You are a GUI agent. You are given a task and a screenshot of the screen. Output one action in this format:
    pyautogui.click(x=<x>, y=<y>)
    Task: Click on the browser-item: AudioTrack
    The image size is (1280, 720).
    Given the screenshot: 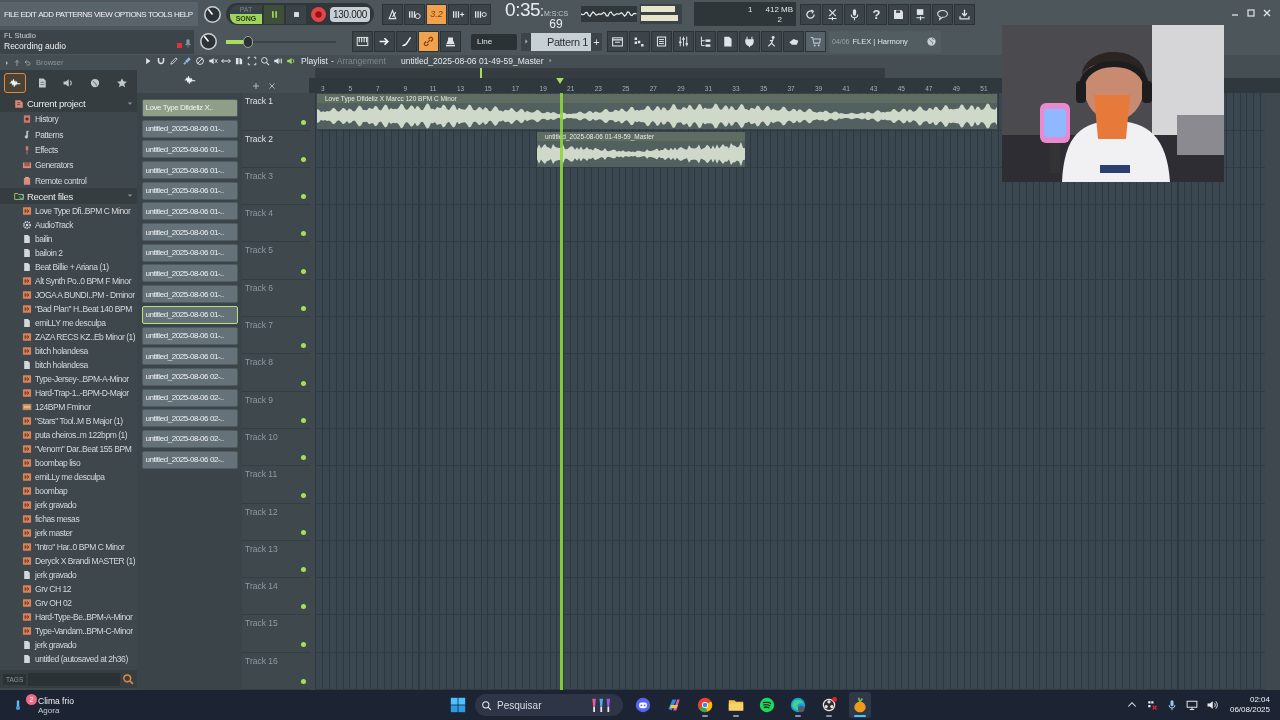 What is the action you would take?
    pyautogui.click(x=54, y=224)
    